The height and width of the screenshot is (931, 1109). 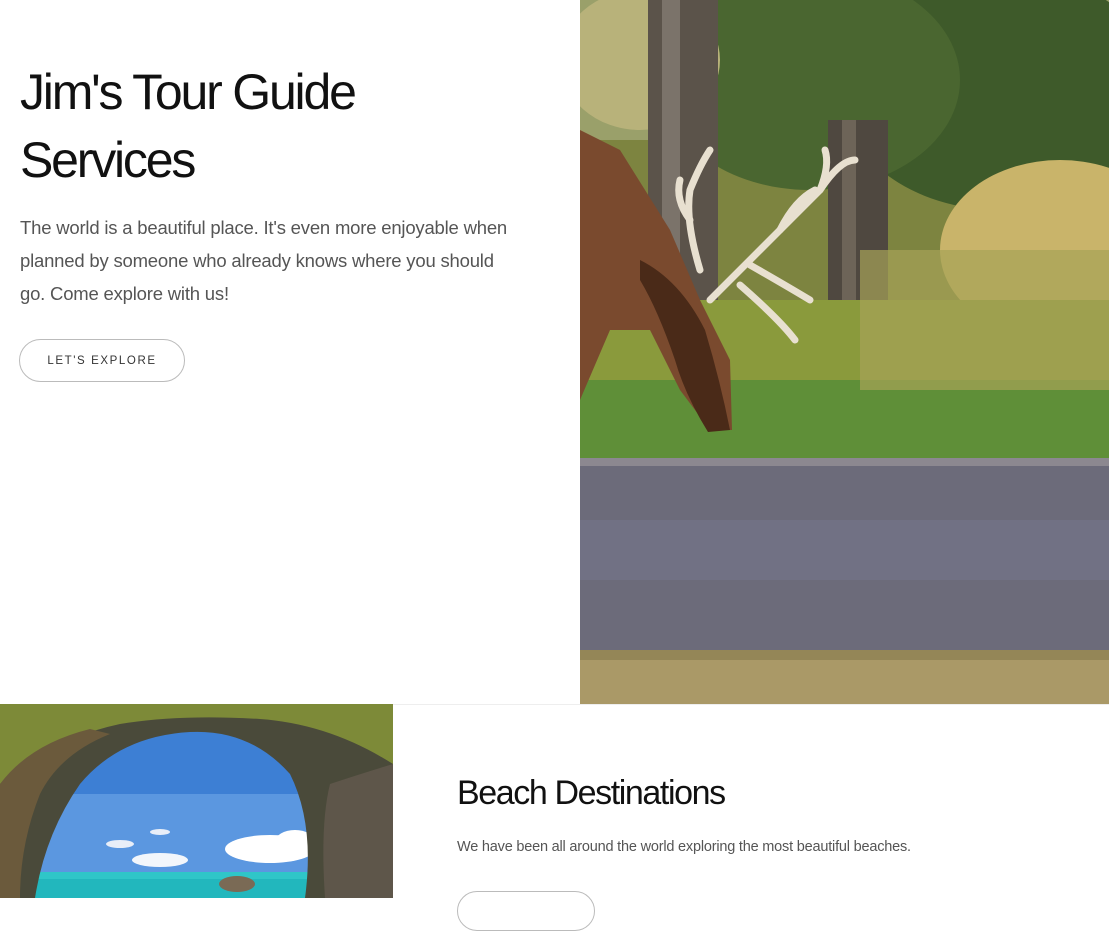 What do you see at coordinates (108, 160) in the screenshot?
I see `hero-title-line-2: Services` at bounding box center [108, 160].